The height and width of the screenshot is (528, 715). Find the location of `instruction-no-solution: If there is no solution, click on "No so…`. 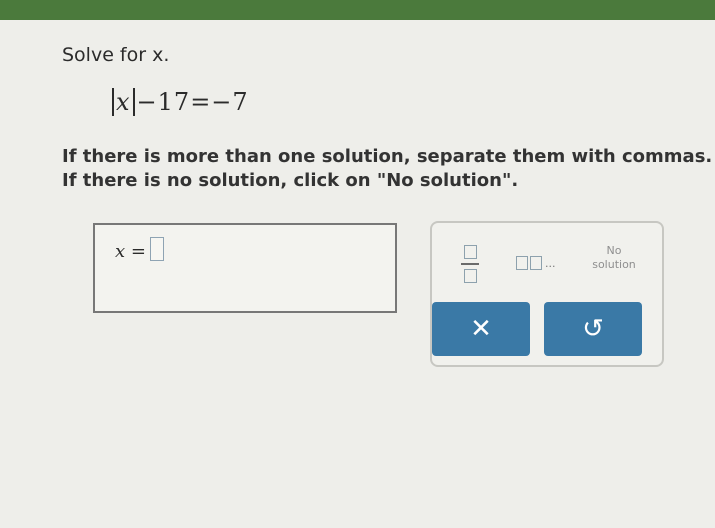

instruction-no-solution: If there is no solution, click on "No so… is located at coordinates (290, 180).